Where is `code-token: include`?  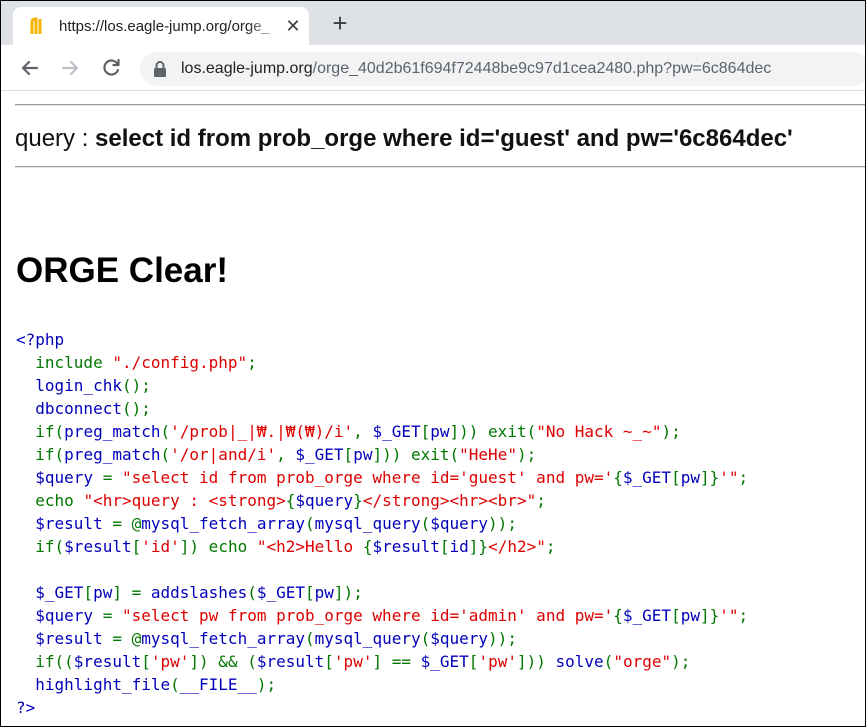
code-token: include is located at coordinates (64, 362).